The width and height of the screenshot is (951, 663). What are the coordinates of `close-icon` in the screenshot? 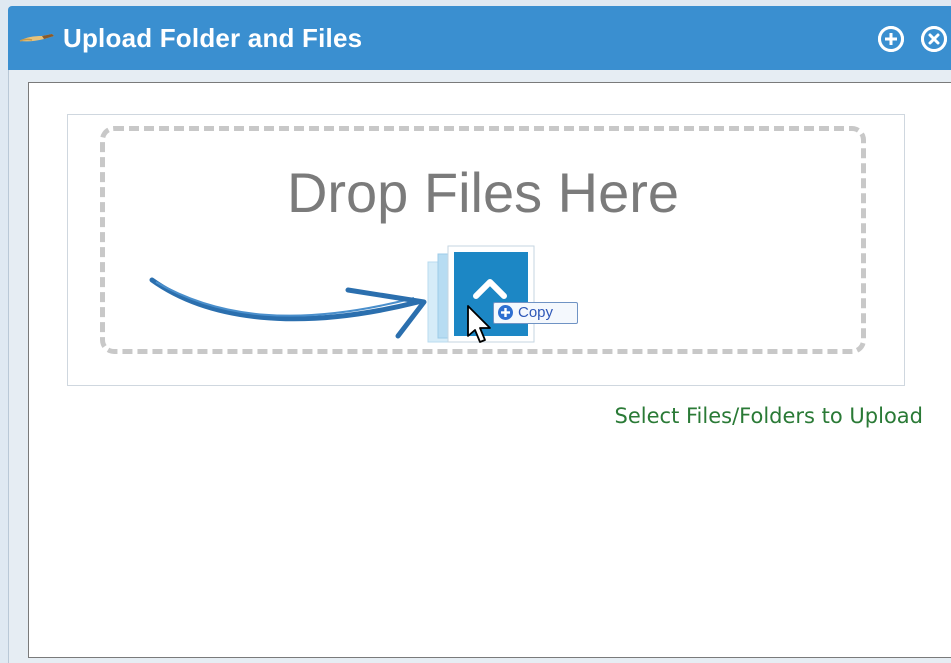 It's located at (934, 39).